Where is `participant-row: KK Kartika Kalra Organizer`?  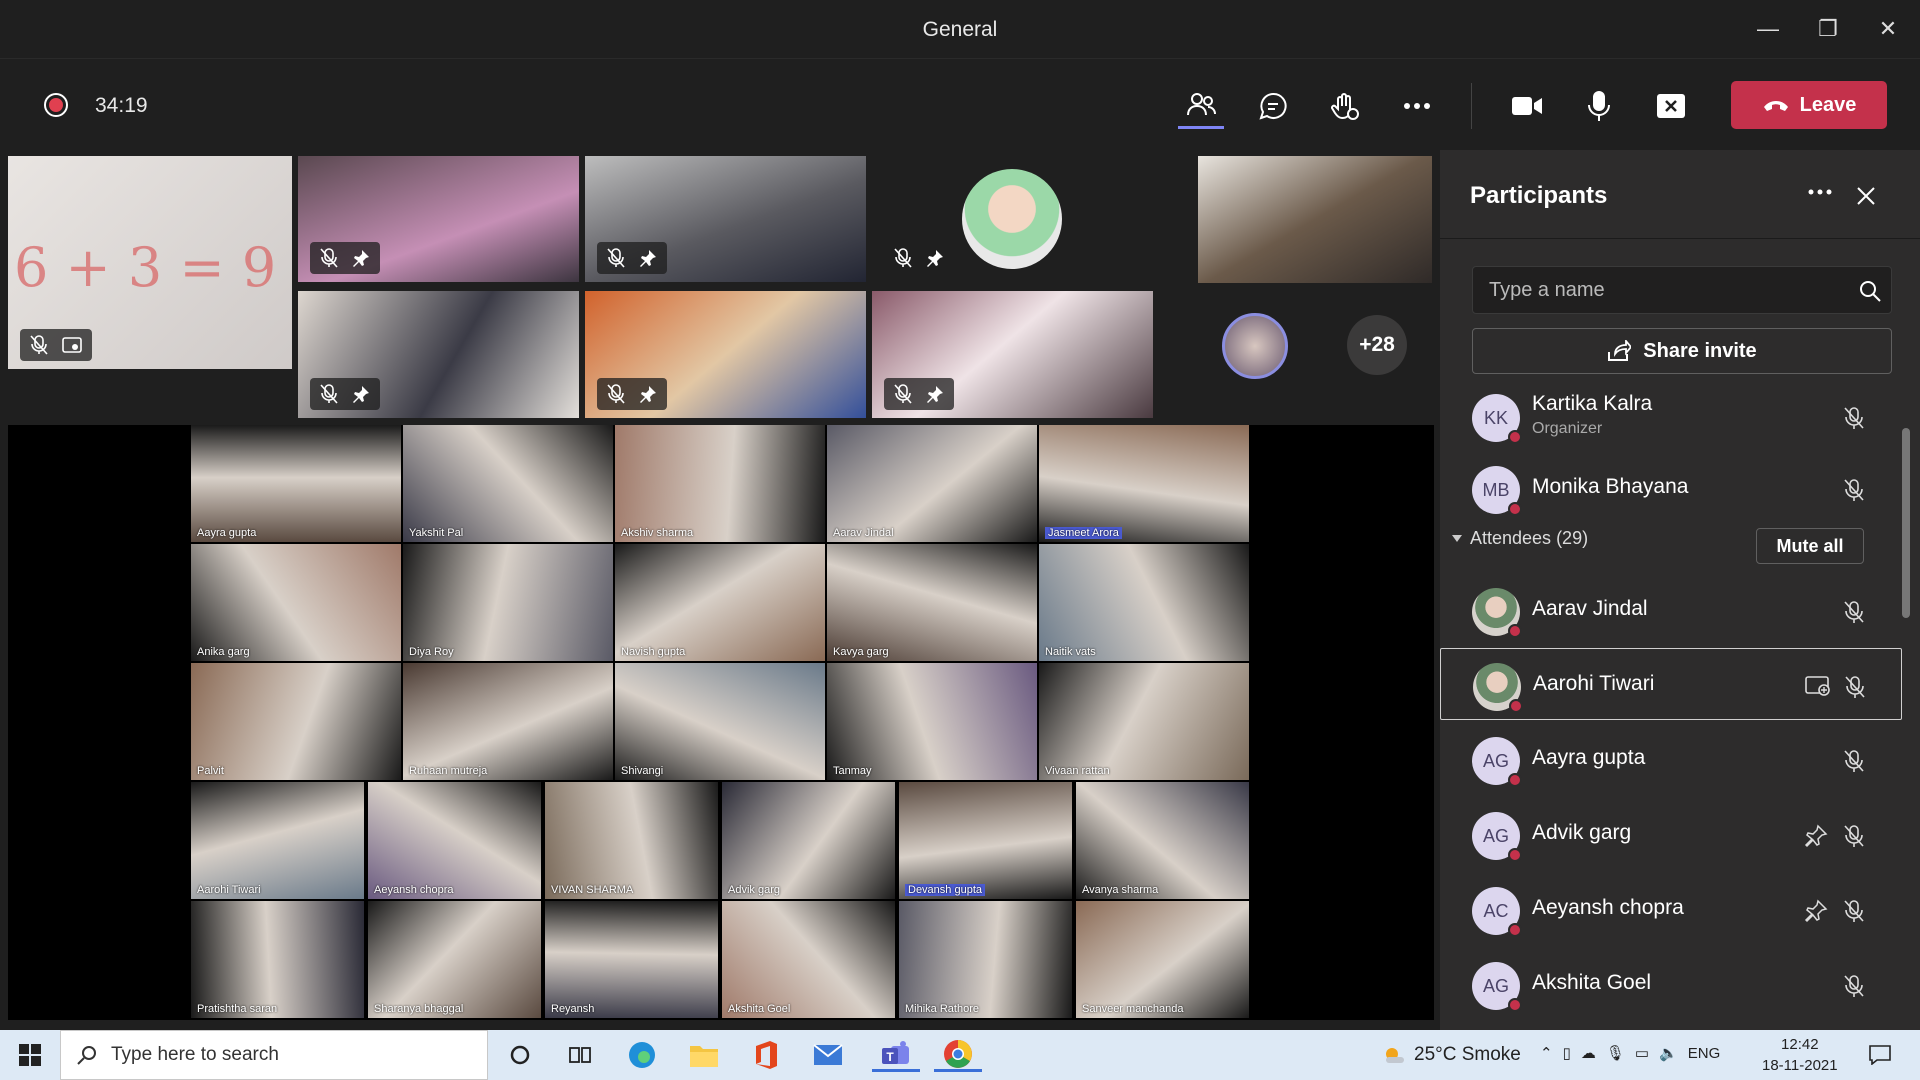 participant-row: KK Kartika Kalra Organizer is located at coordinates (1671, 416).